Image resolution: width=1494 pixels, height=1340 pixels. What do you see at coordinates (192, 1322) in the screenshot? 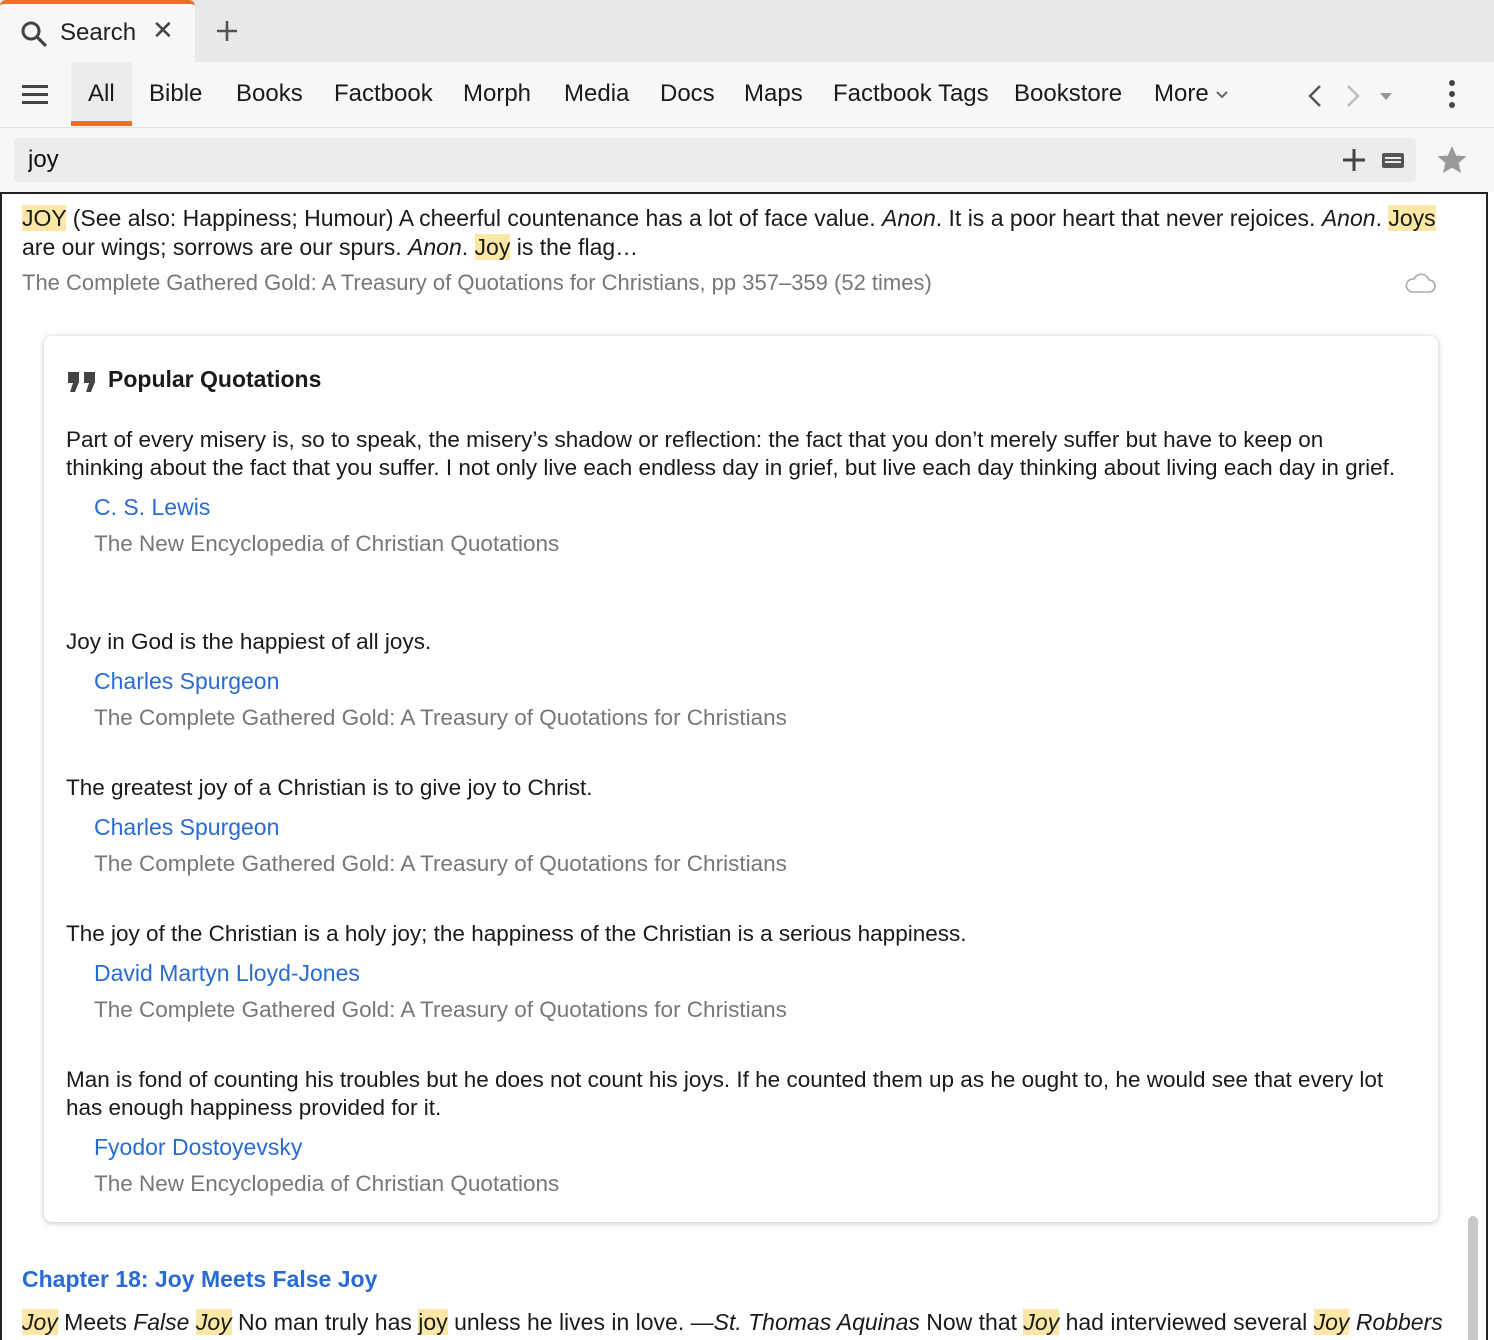
I see `snippet-text` at bounding box center [192, 1322].